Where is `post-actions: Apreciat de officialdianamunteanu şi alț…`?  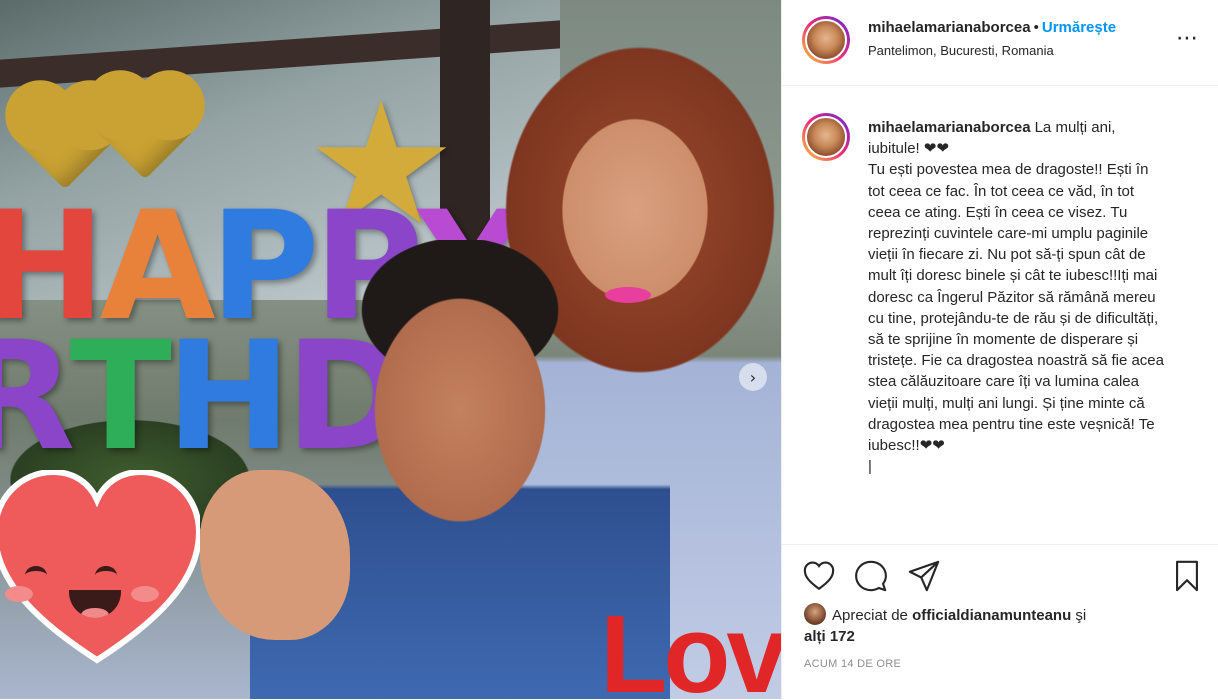 post-actions: Apreciat de officialdianamunteanu şi alț… is located at coordinates (1000, 622).